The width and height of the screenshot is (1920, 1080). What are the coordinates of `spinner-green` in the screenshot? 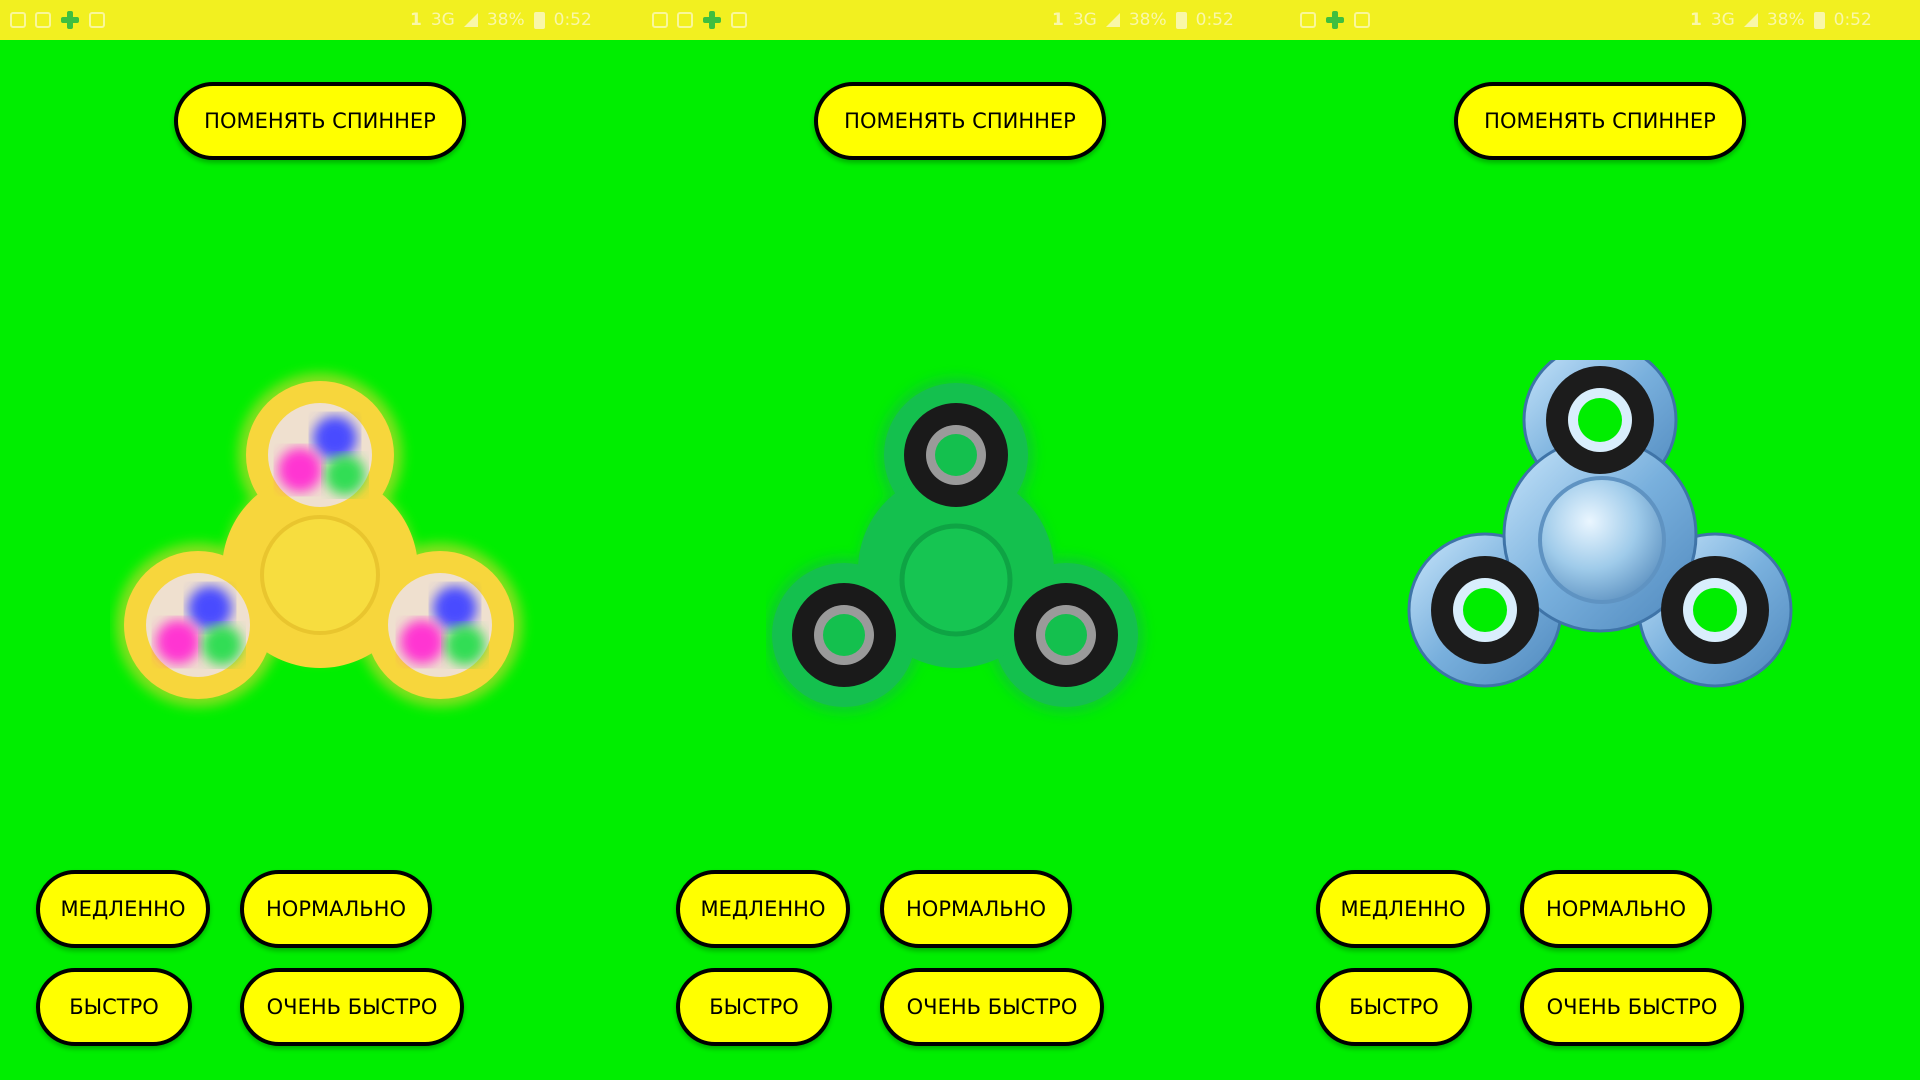 It's located at (986, 570).